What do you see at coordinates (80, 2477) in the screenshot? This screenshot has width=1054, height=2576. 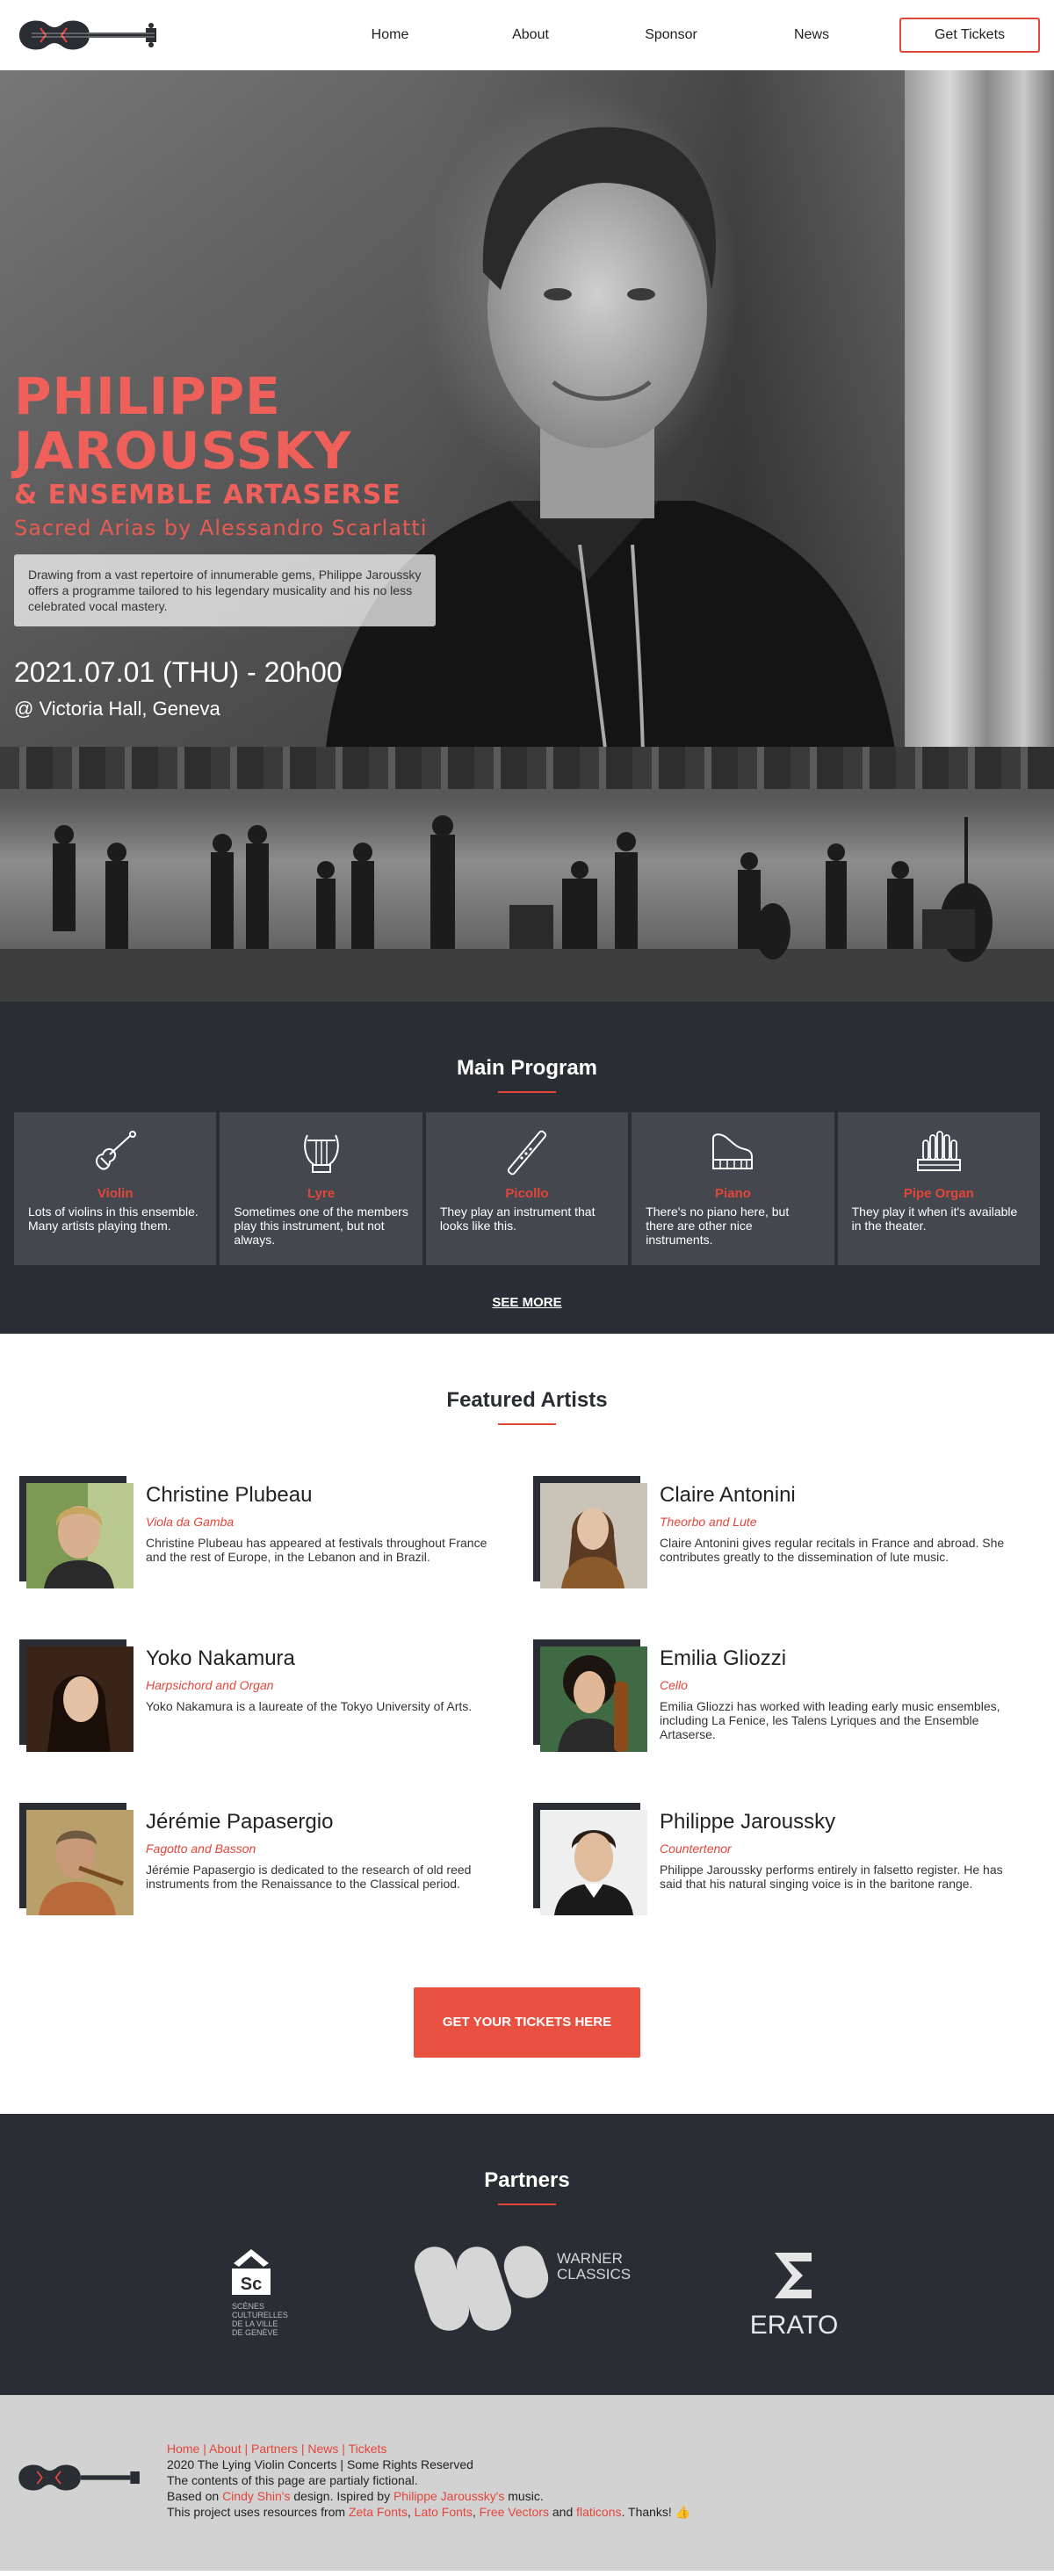 I see `footer-violin-logo` at bounding box center [80, 2477].